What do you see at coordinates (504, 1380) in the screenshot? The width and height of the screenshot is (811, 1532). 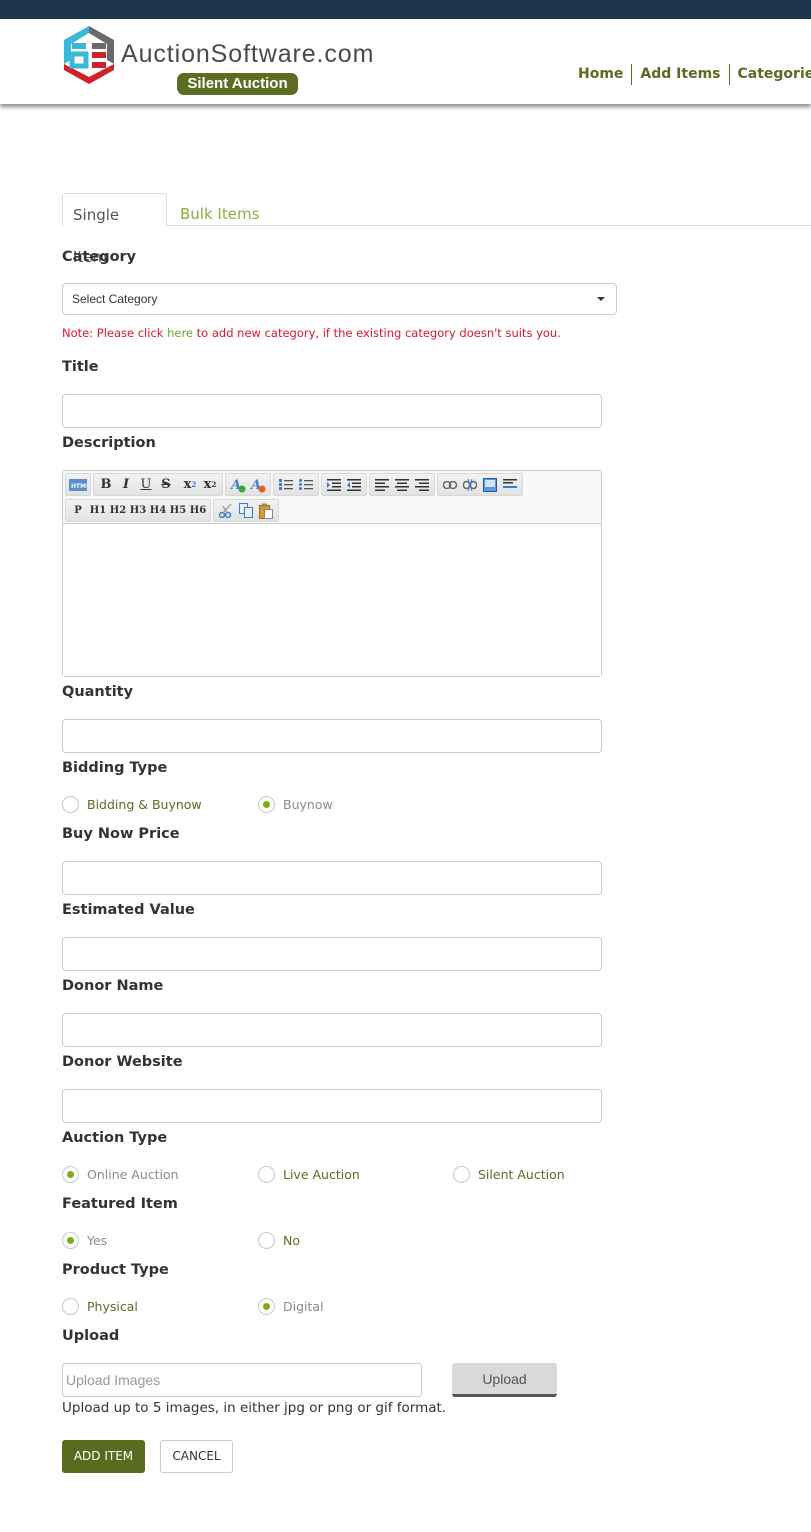 I see `upload-button: Upload` at bounding box center [504, 1380].